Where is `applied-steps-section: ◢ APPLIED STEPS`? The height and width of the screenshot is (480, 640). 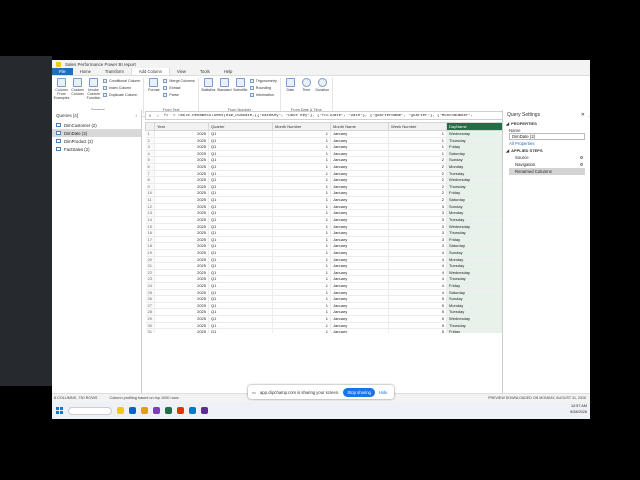 applied-steps-section: ◢ APPLIED STEPS is located at coordinates (545, 150).